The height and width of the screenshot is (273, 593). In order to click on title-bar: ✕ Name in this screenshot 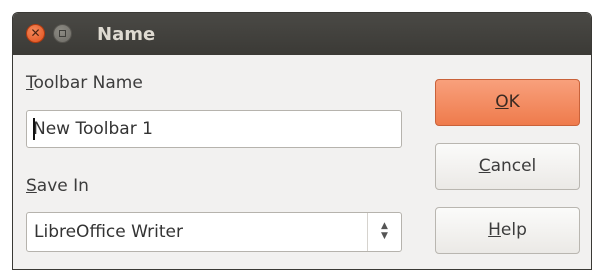, I will do `click(302, 34)`.